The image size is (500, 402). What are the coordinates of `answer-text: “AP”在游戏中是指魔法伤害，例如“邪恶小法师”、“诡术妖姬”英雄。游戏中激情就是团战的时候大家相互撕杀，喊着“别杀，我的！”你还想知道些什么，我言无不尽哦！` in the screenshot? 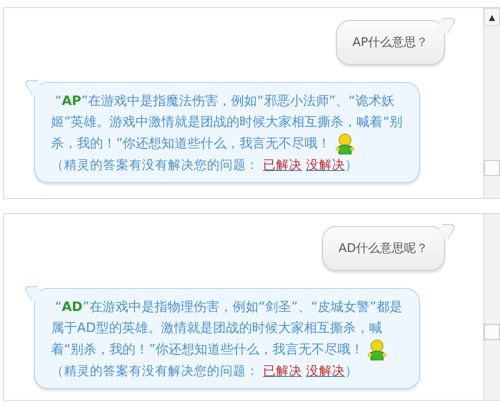 It's located at (227, 123).